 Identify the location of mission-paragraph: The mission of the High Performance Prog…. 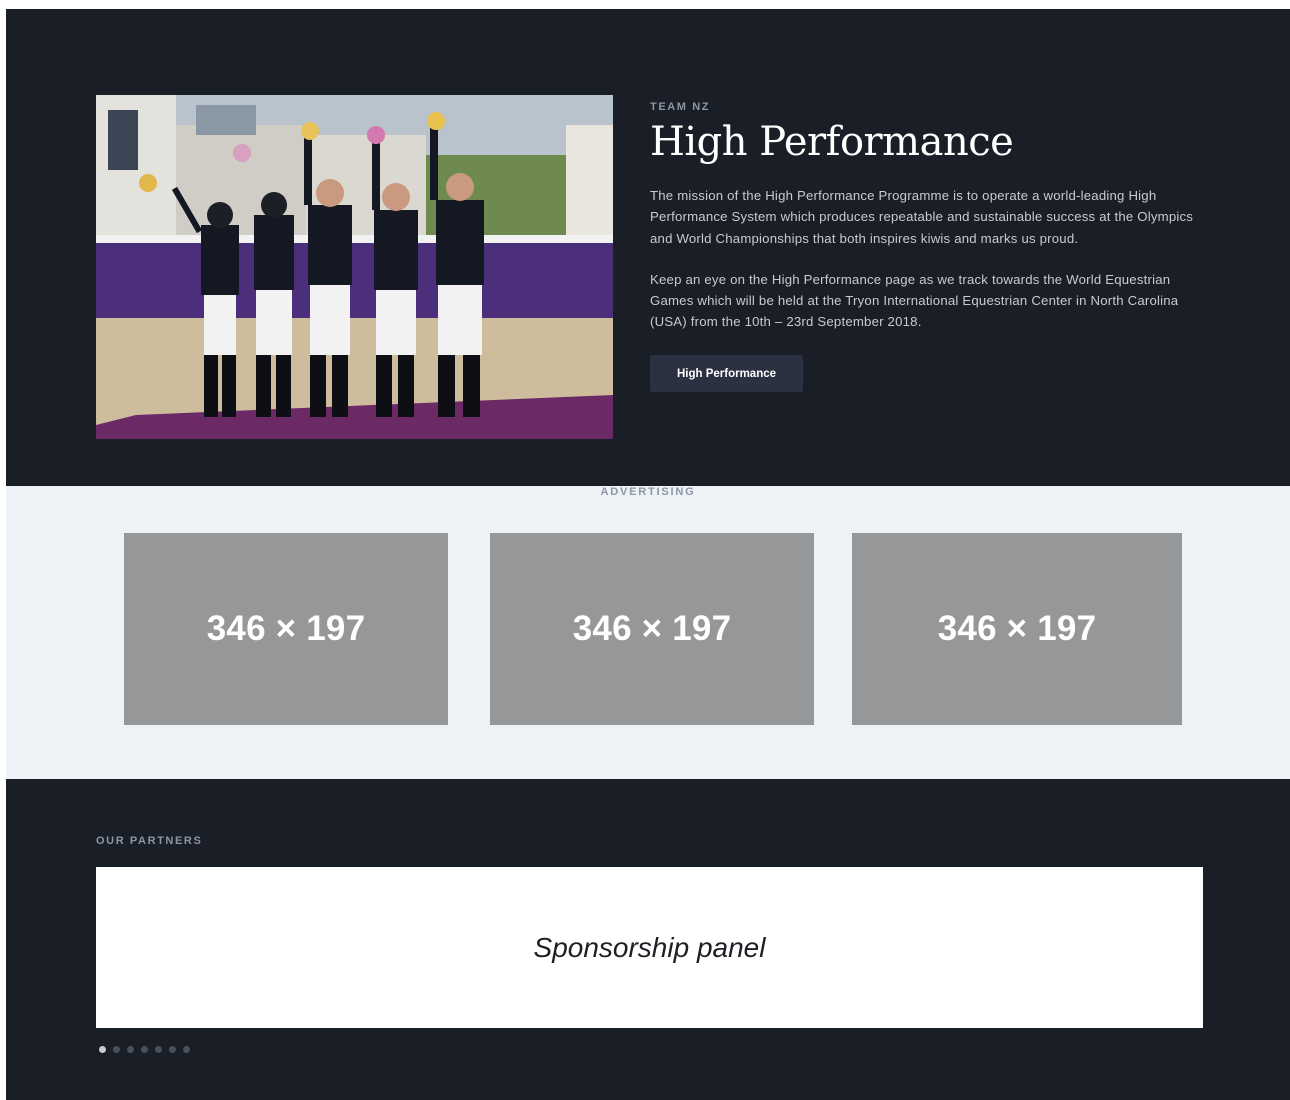
(922, 217).